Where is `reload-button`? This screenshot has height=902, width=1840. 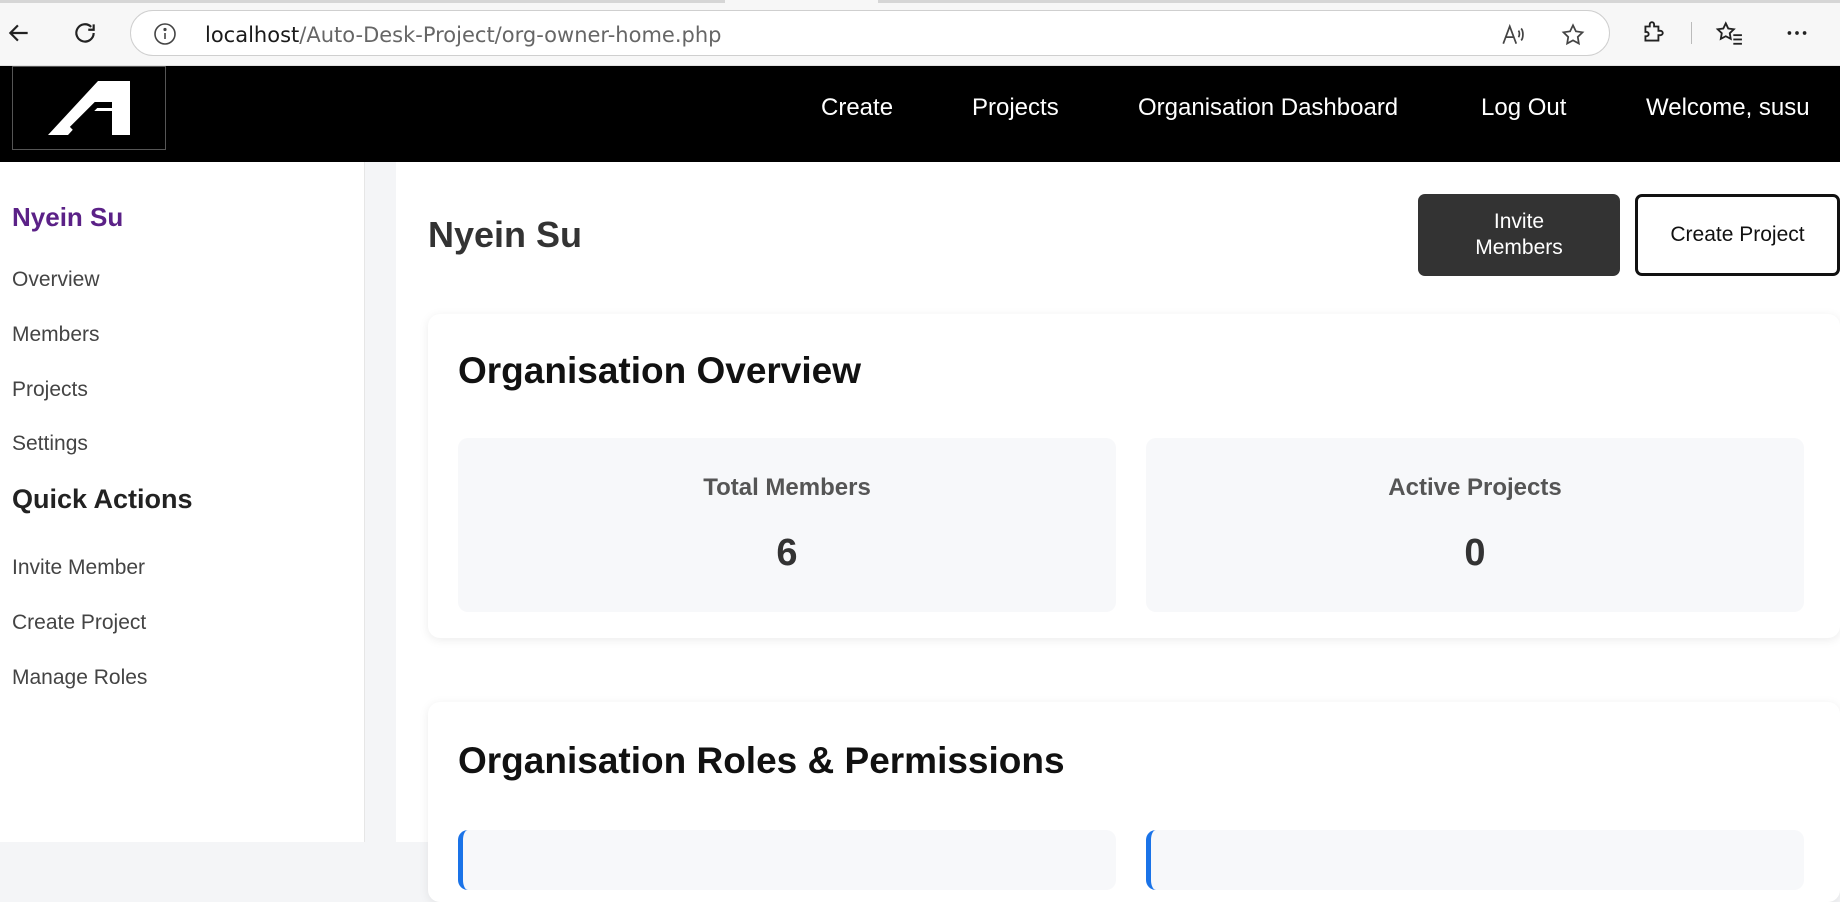
reload-button is located at coordinates (85, 33).